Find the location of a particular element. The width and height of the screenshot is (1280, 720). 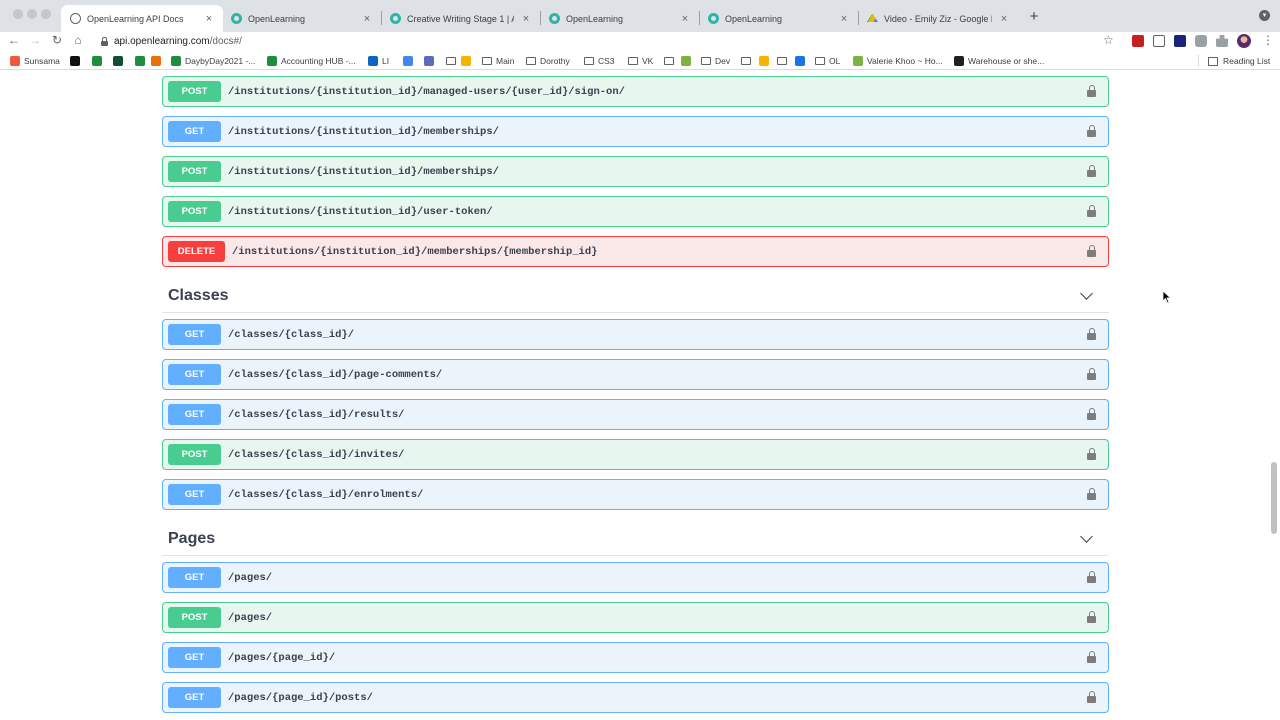

operation-get: GET/pages/{page_id}/posts/ is located at coordinates (635, 697).